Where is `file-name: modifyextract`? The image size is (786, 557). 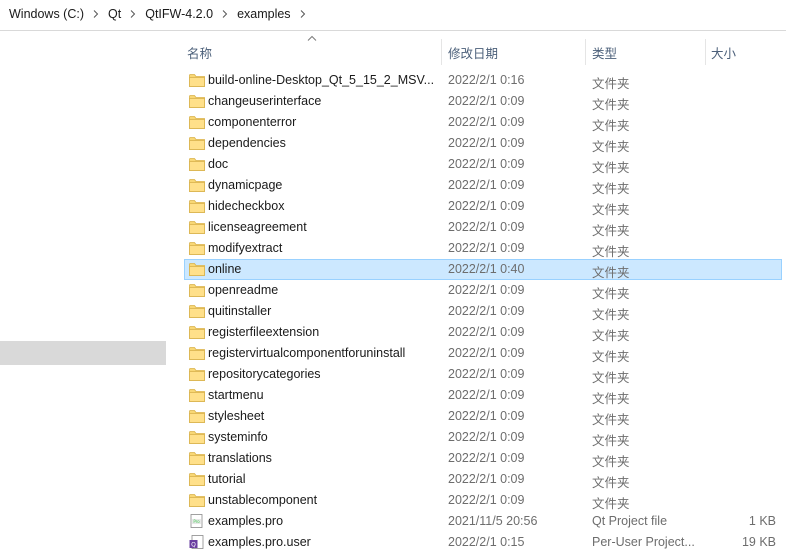 file-name: modifyextract is located at coordinates (245, 248).